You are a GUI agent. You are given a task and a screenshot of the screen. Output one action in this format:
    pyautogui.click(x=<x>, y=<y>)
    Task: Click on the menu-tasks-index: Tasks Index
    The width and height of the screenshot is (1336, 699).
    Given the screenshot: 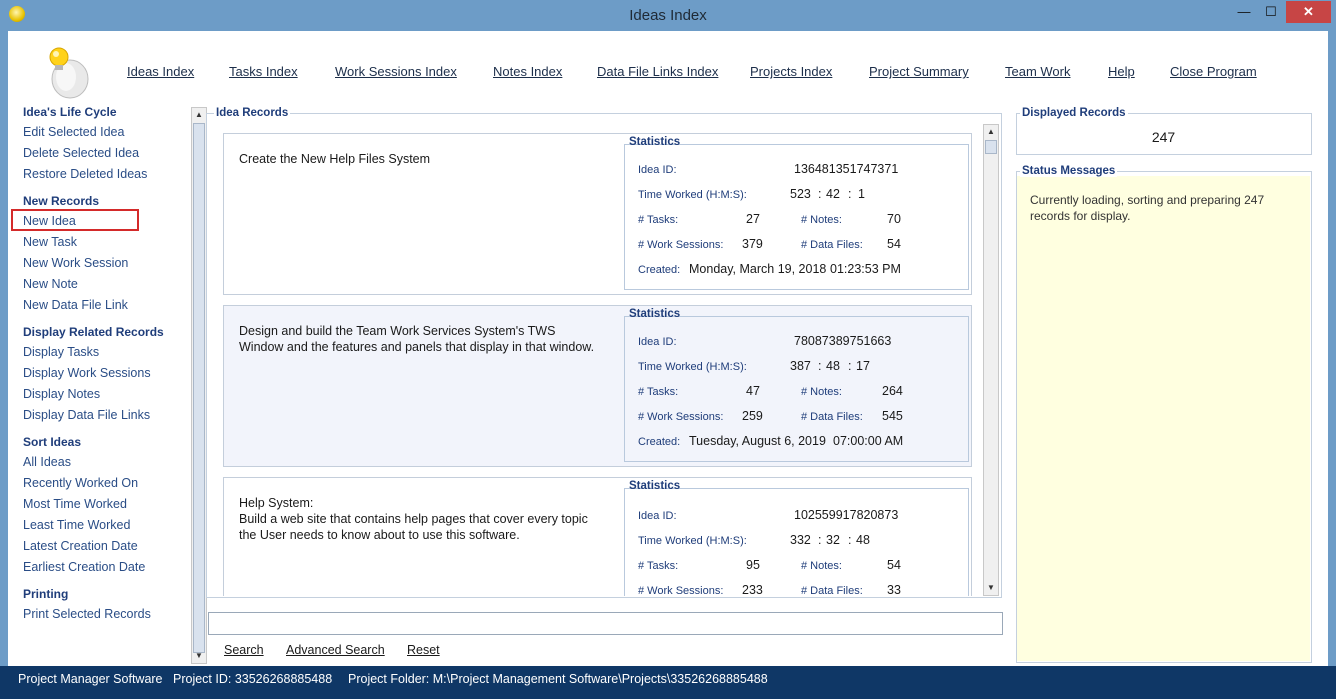 What is the action you would take?
    pyautogui.click(x=263, y=71)
    